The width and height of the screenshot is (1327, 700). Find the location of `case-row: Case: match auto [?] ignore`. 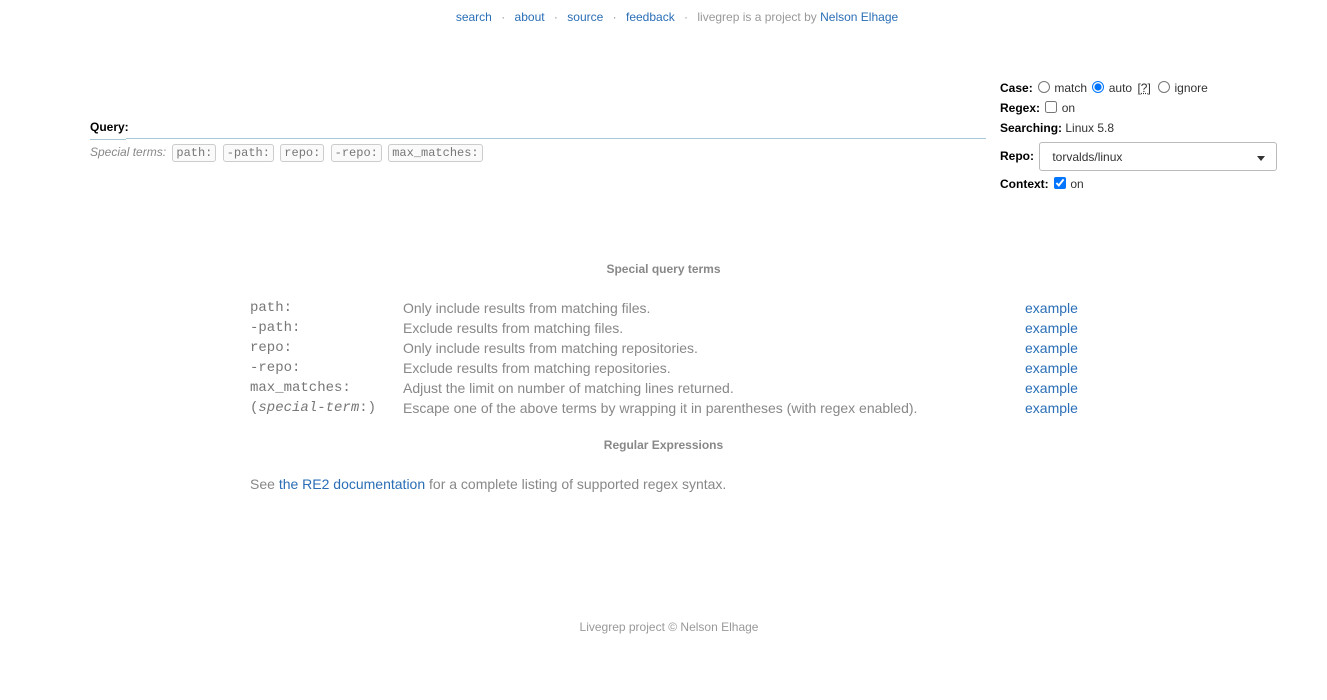

case-row: Case: match auto [?] ignore is located at coordinates (1138, 88).